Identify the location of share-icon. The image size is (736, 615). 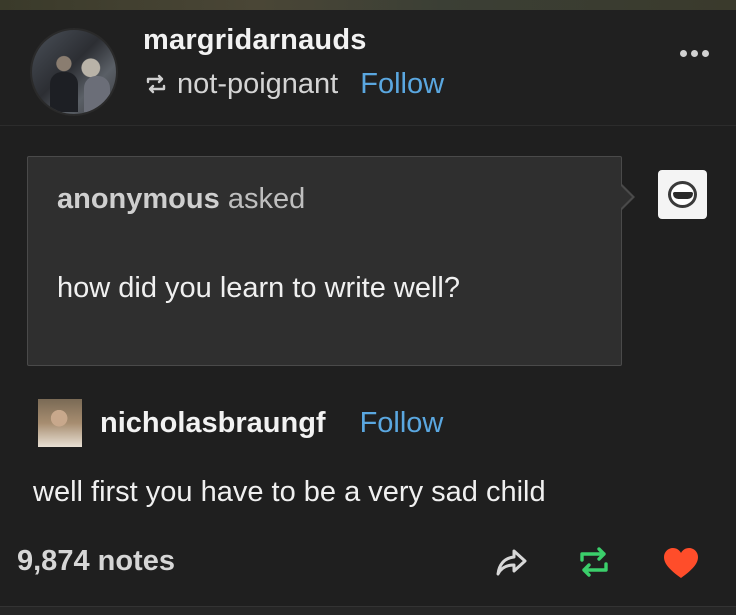
(512, 562).